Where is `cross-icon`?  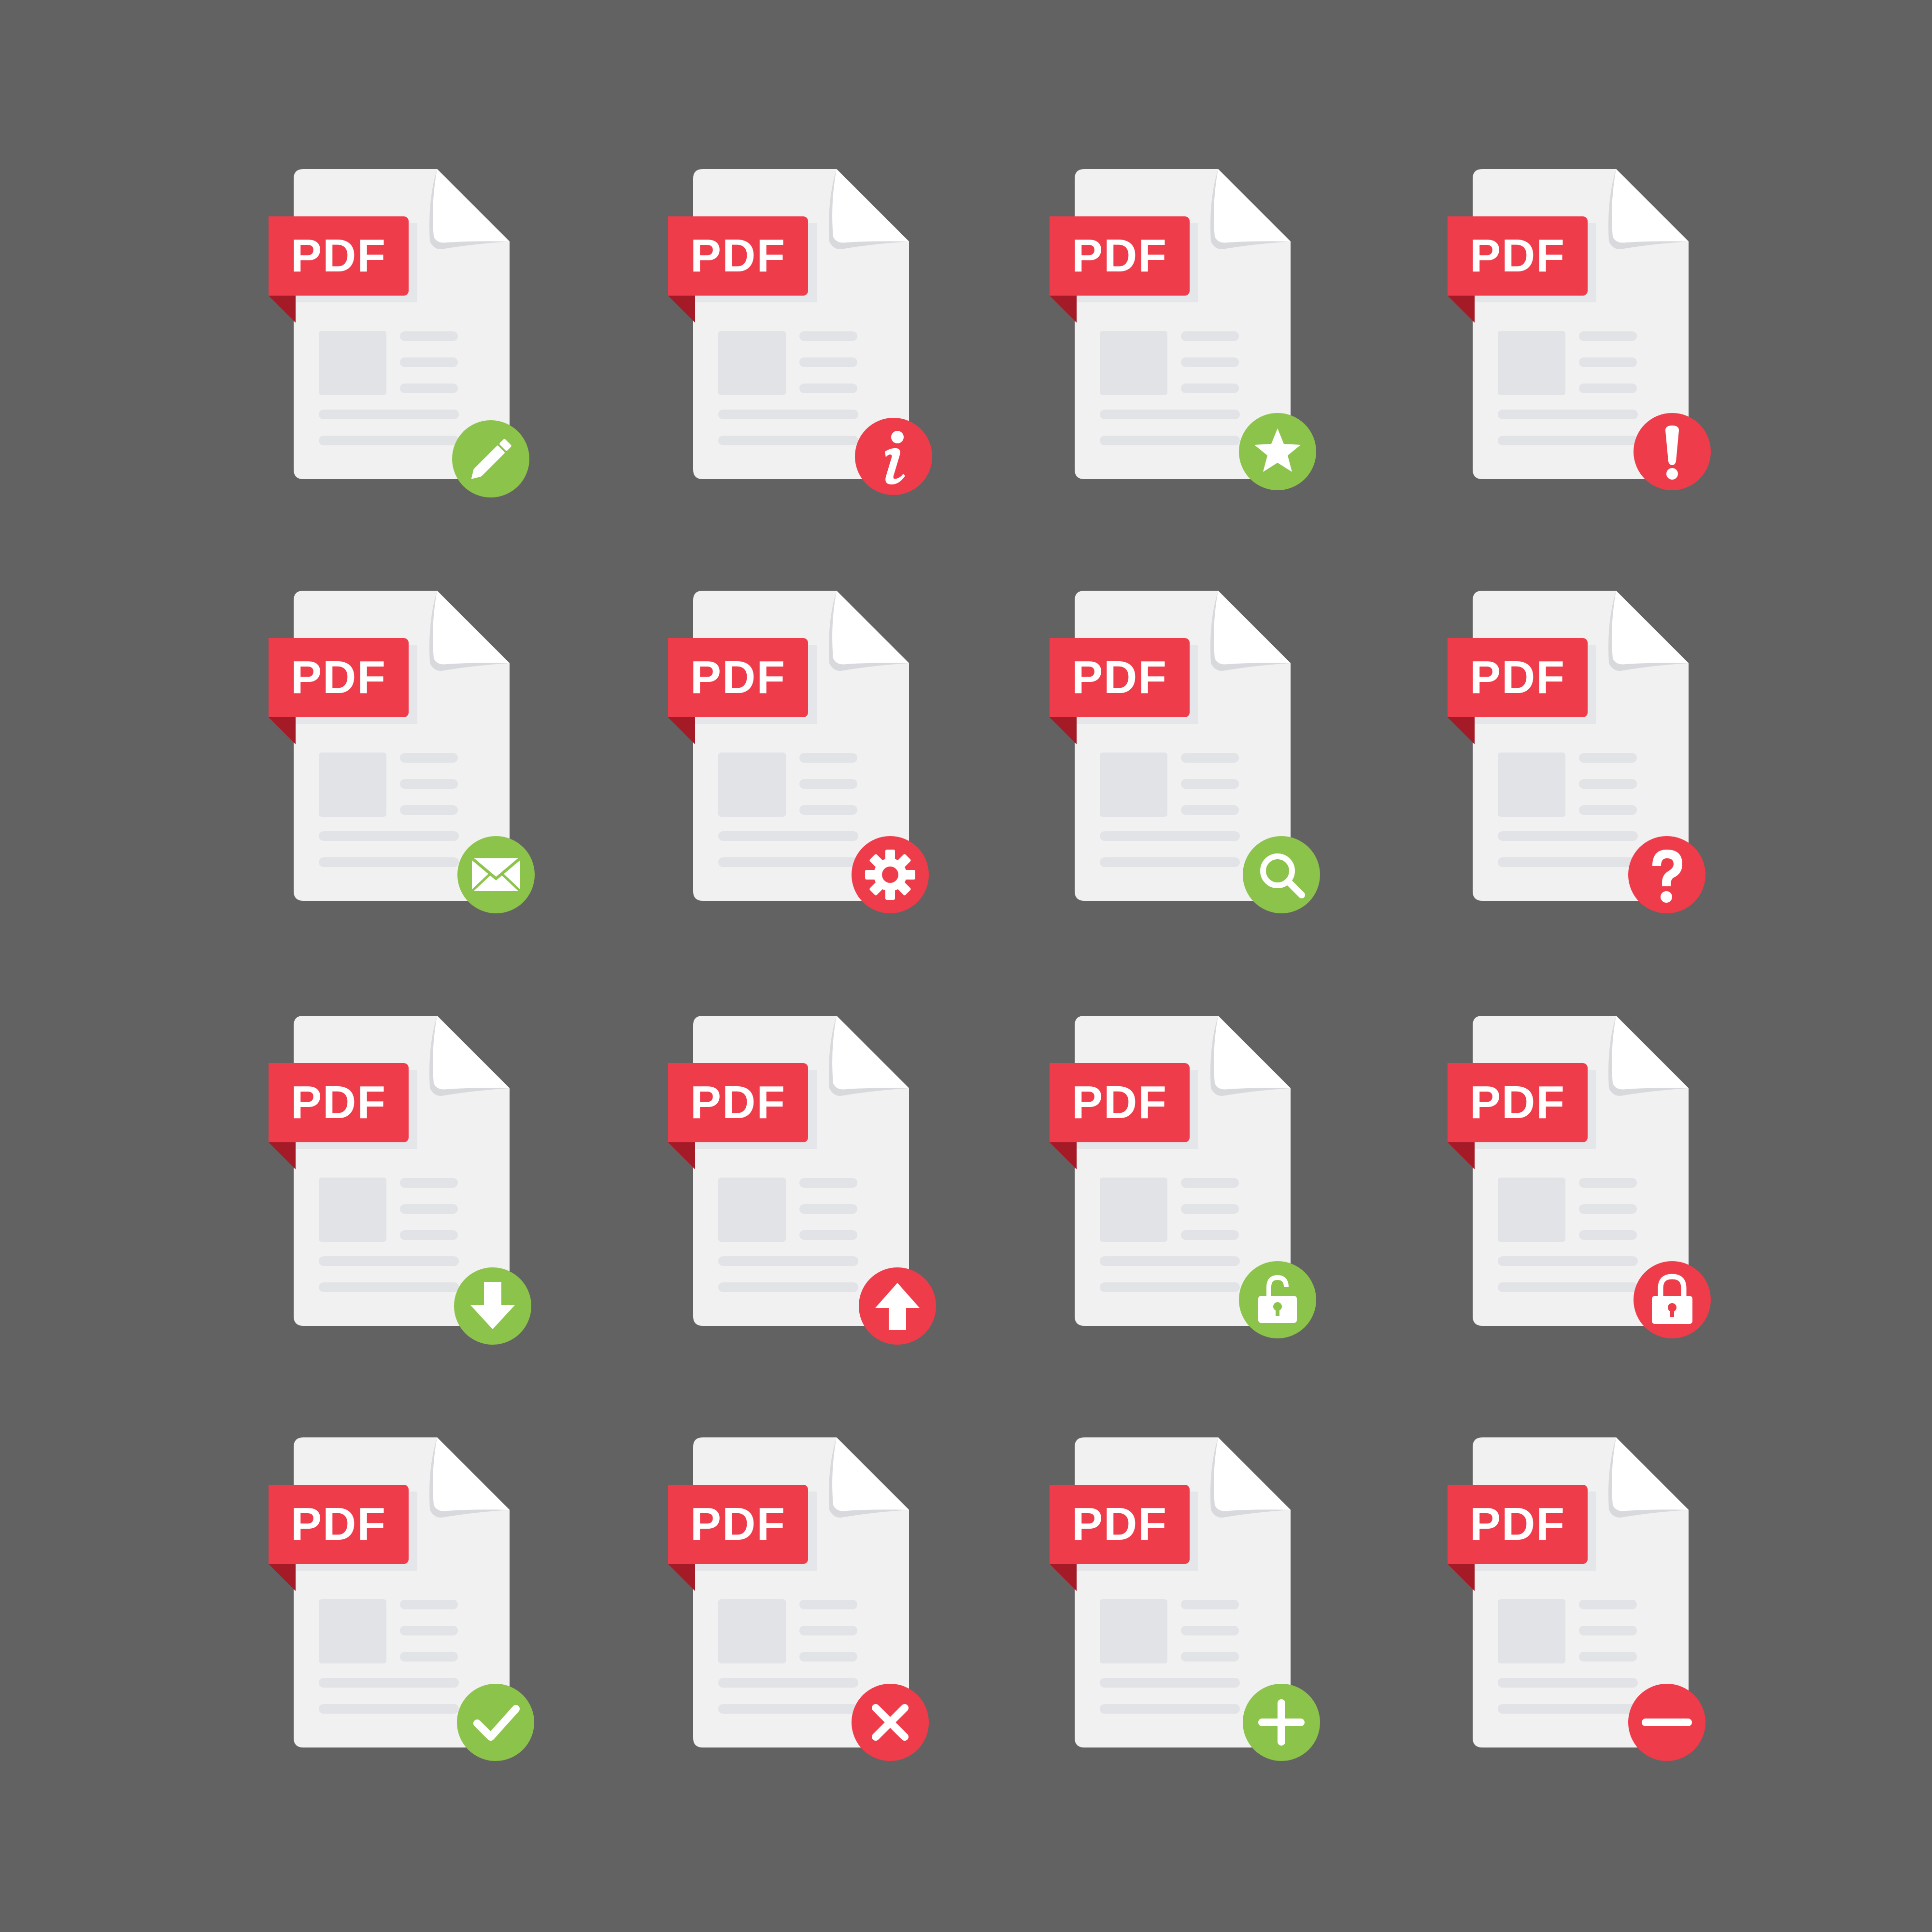
cross-icon is located at coordinates (890, 1722).